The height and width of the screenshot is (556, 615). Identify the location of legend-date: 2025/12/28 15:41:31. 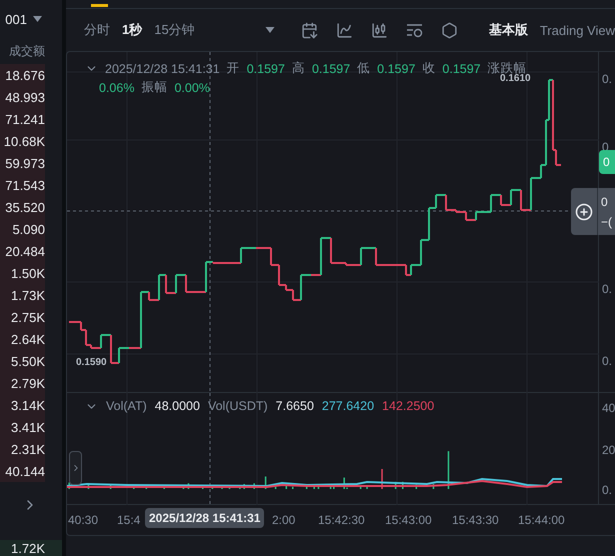
(162, 69).